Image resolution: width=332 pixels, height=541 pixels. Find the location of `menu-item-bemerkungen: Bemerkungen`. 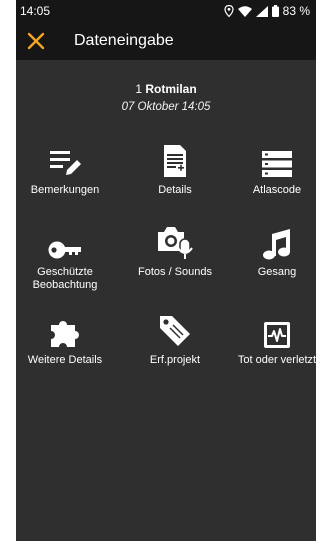

menu-item-bemerkungen: Bemerkungen is located at coordinates (68, 168).